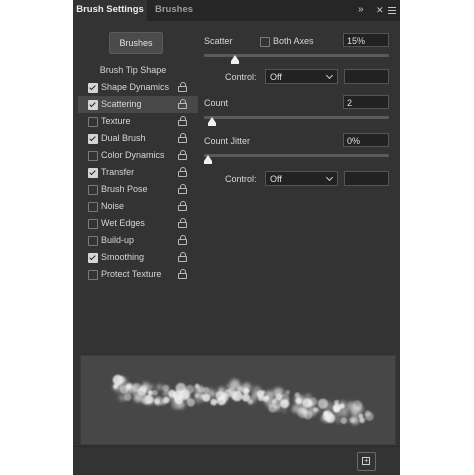  What do you see at coordinates (138, 206) in the screenshot?
I see `option-item-noise: Noise` at bounding box center [138, 206].